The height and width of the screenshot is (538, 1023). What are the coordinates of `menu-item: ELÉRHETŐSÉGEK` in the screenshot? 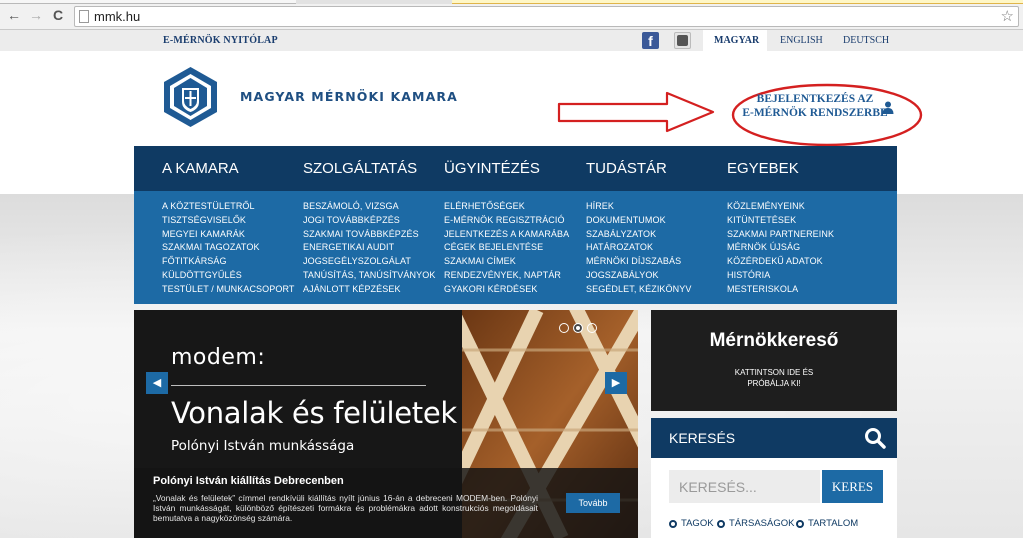 It's located at (484, 206).